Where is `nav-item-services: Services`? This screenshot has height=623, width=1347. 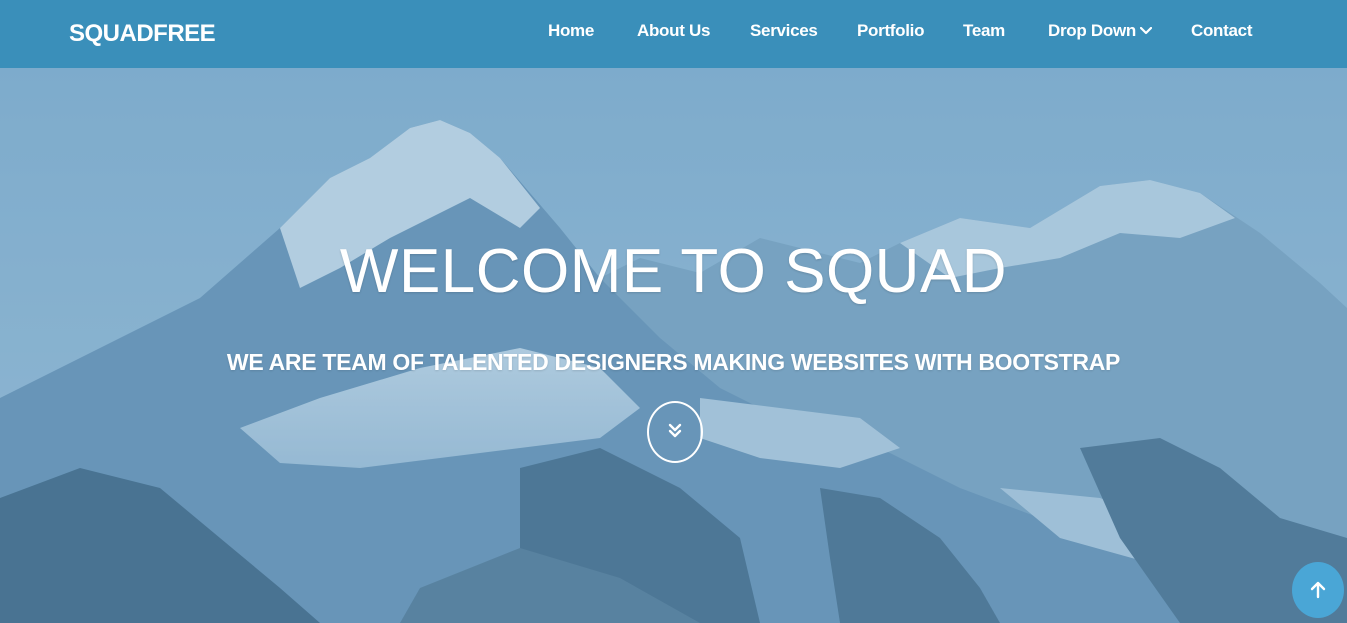 nav-item-services: Services is located at coordinates (784, 31).